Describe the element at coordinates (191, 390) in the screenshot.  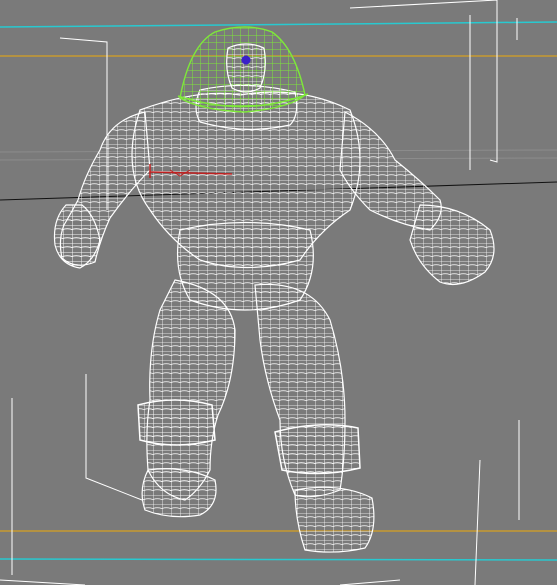
I see `mesh-left-leg` at that location.